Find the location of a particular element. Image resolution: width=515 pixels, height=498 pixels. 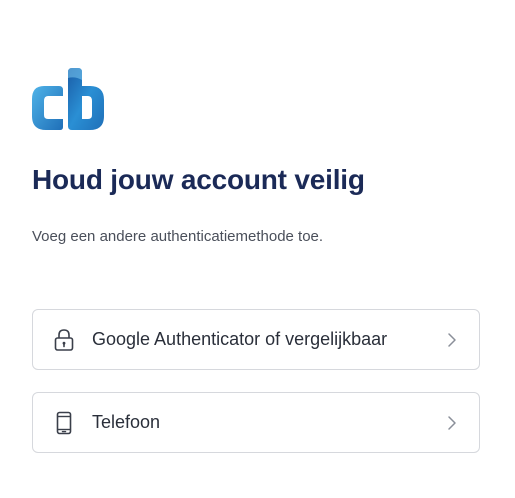

option-phone: Telefoon is located at coordinates (256, 422).